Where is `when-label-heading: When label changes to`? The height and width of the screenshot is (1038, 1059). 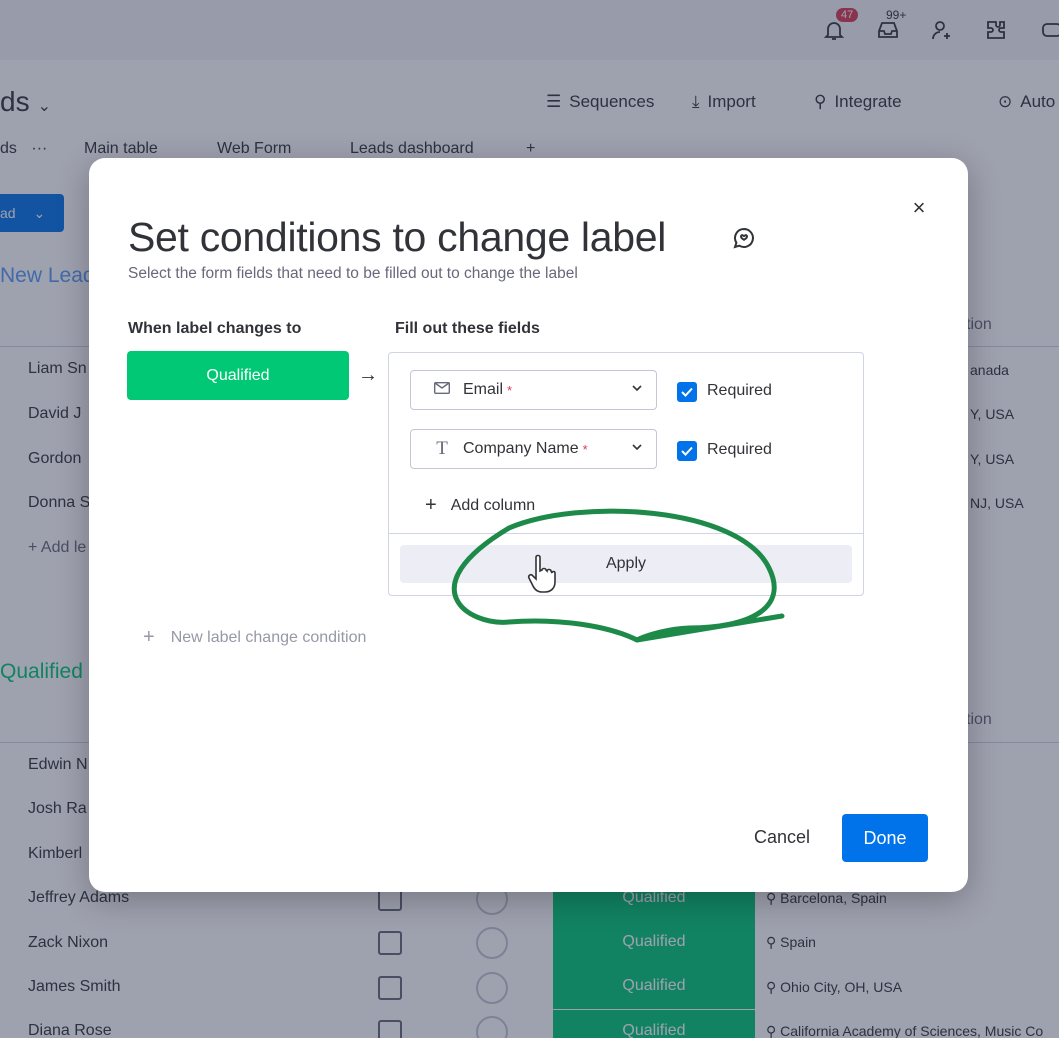
when-label-heading: When label changes to is located at coordinates (215, 328).